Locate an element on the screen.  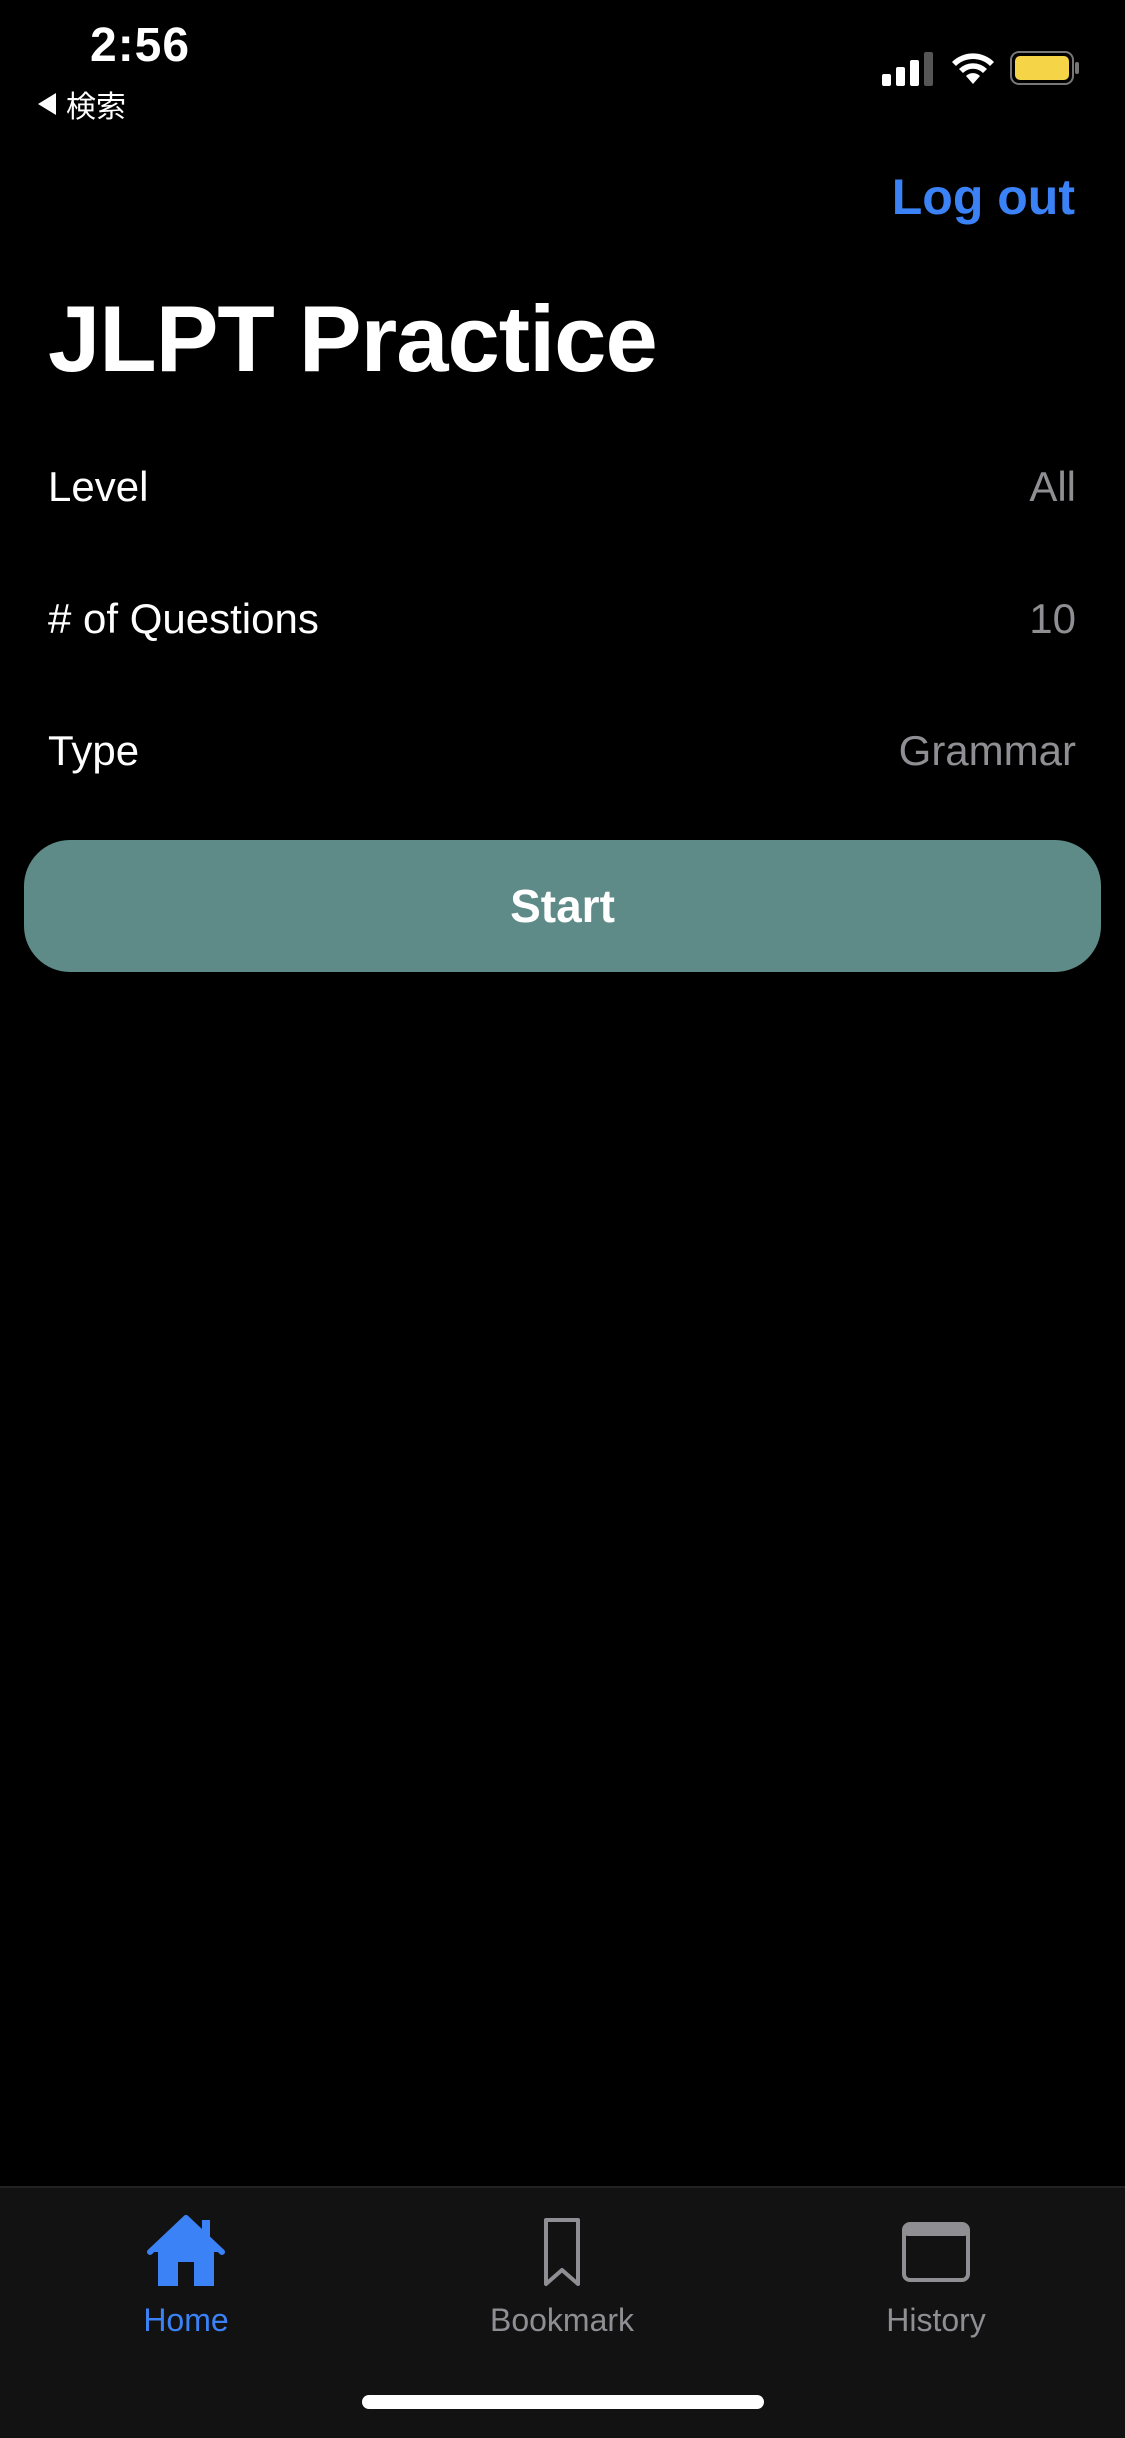
question-count-label: # of Questions is located at coordinates (183, 618).